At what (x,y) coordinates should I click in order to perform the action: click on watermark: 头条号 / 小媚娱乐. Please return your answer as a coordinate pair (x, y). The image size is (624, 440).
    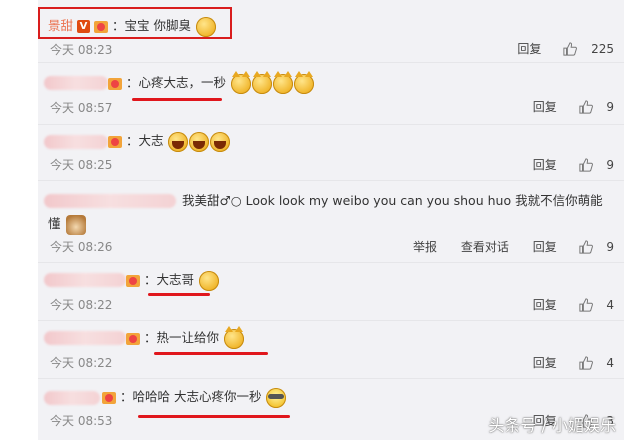
    Looking at the image, I should click on (552, 425).